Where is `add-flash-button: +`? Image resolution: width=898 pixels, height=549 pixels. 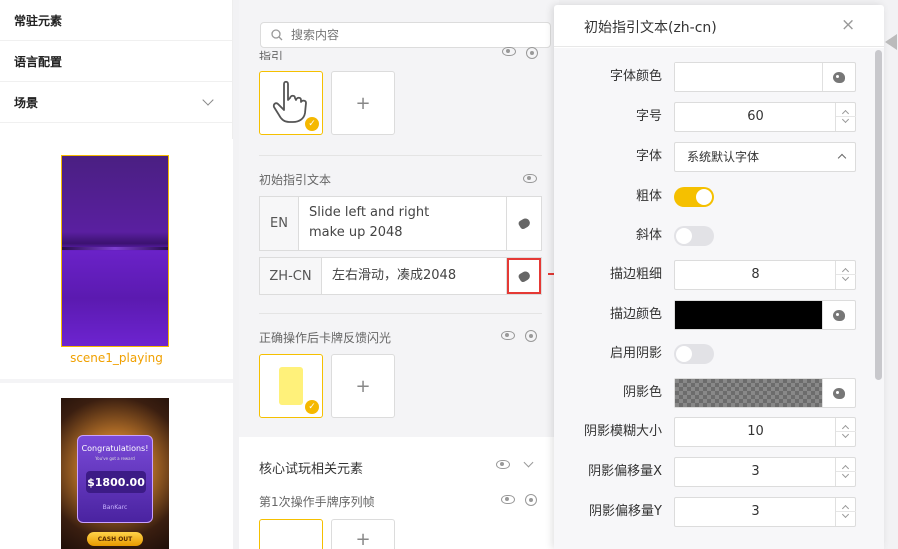 add-flash-button: + is located at coordinates (363, 386).